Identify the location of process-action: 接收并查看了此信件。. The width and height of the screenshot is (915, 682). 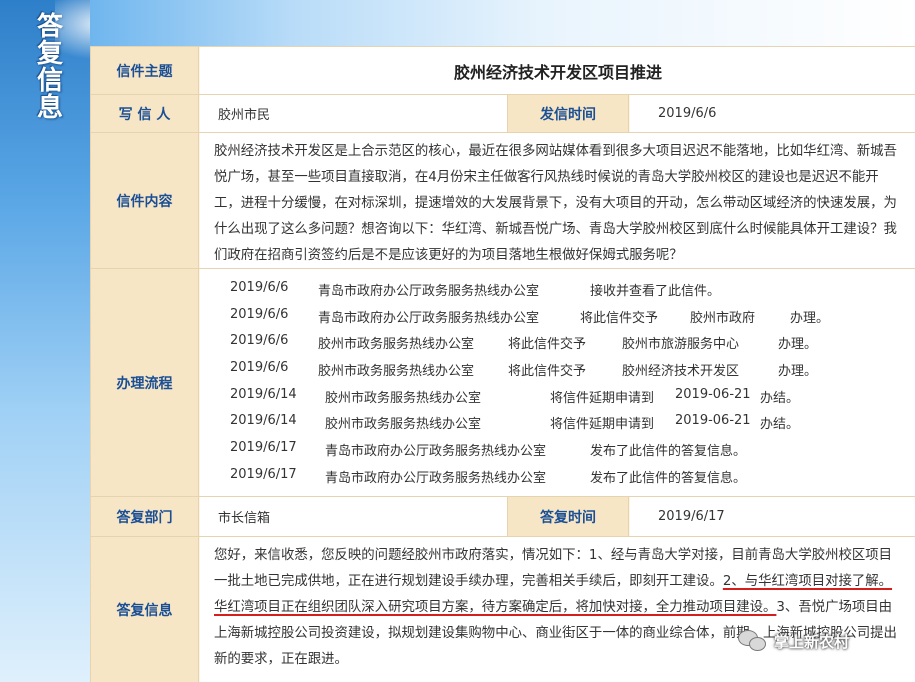
(655, 291).